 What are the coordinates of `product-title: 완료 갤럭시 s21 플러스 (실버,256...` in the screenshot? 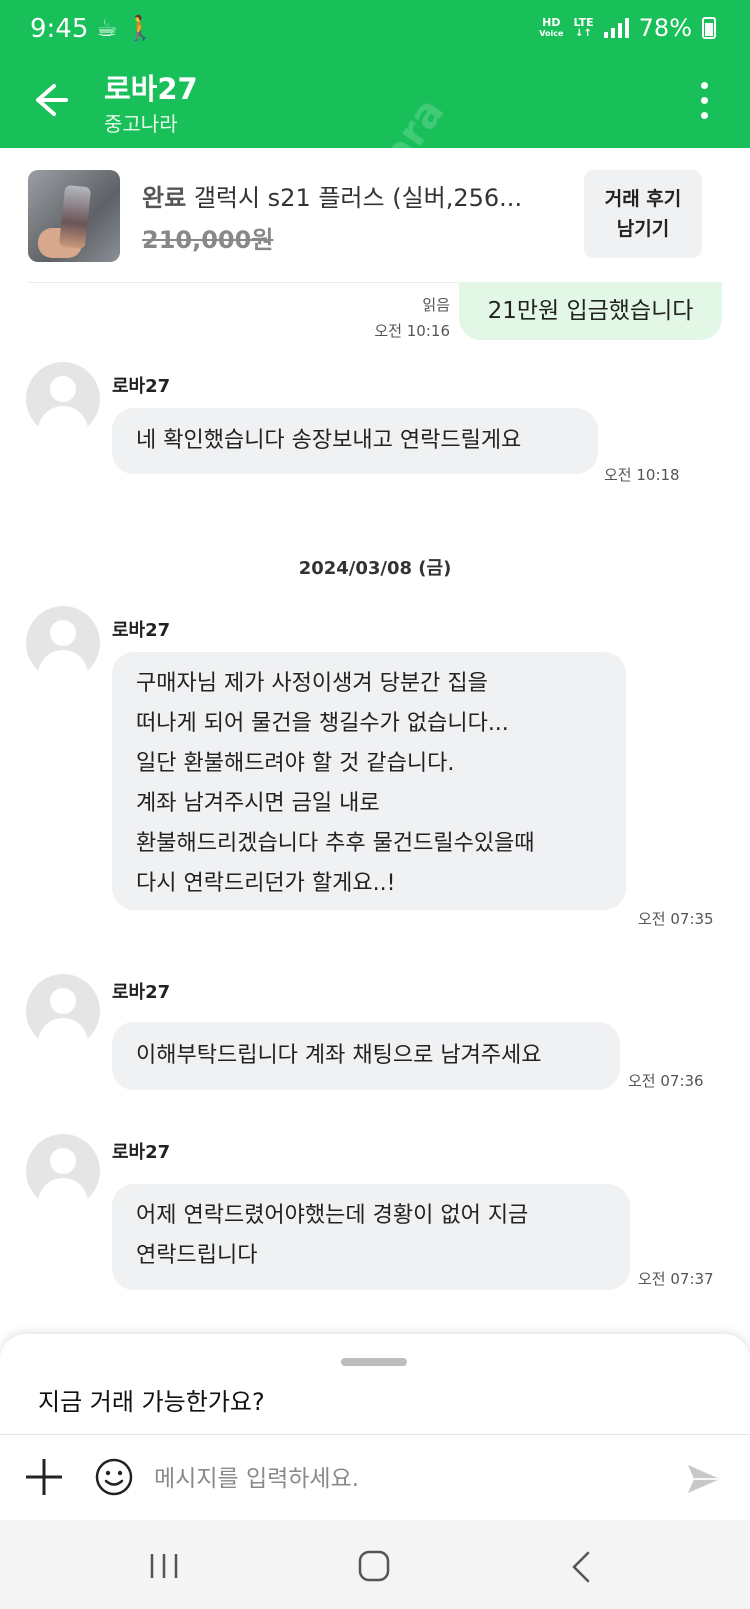 It's located at (332, 195).